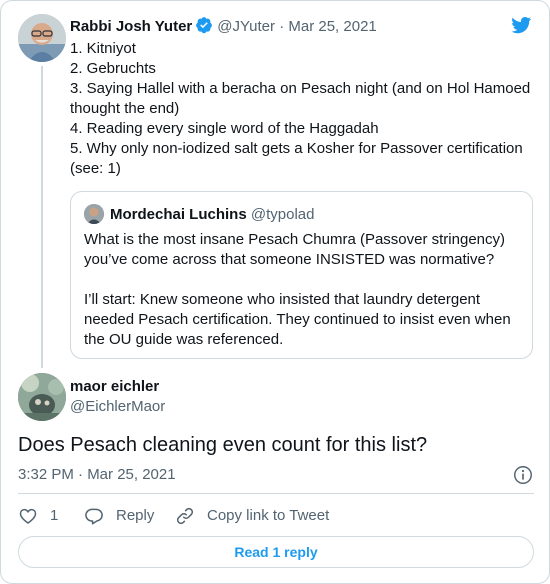 Image resolution: width=550 pixels, height=584 pixels. Describe the element at coordinates (131, 26) in the screenshot. I see `author-name: Rabbi Josh Yuter` at that location.